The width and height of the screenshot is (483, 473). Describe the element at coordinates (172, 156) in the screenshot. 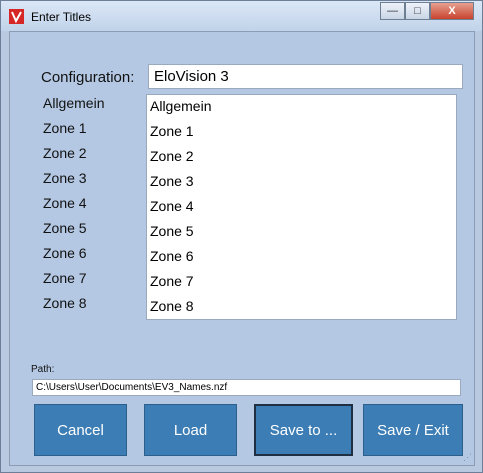

I see `zone-title-2: Zone 2` at that location.